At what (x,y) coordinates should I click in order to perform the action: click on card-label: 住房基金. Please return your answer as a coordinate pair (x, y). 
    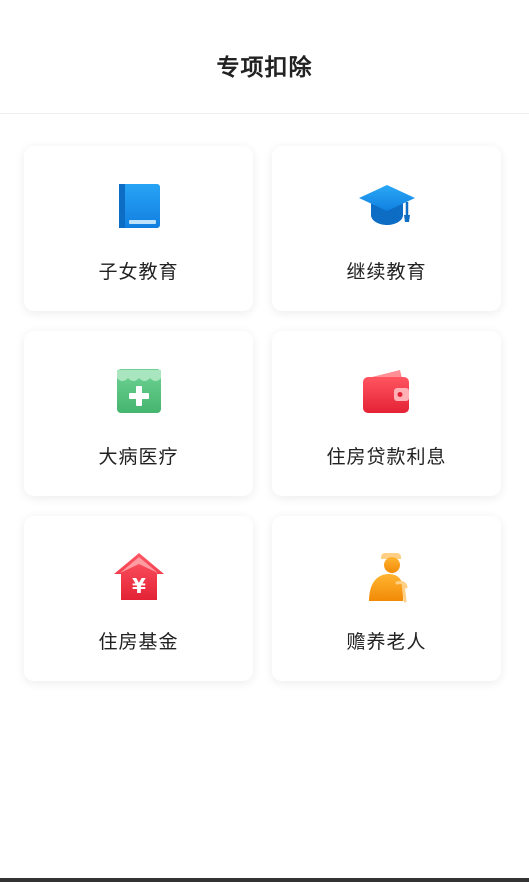
    Looking at the image, I should click on (138, 642).